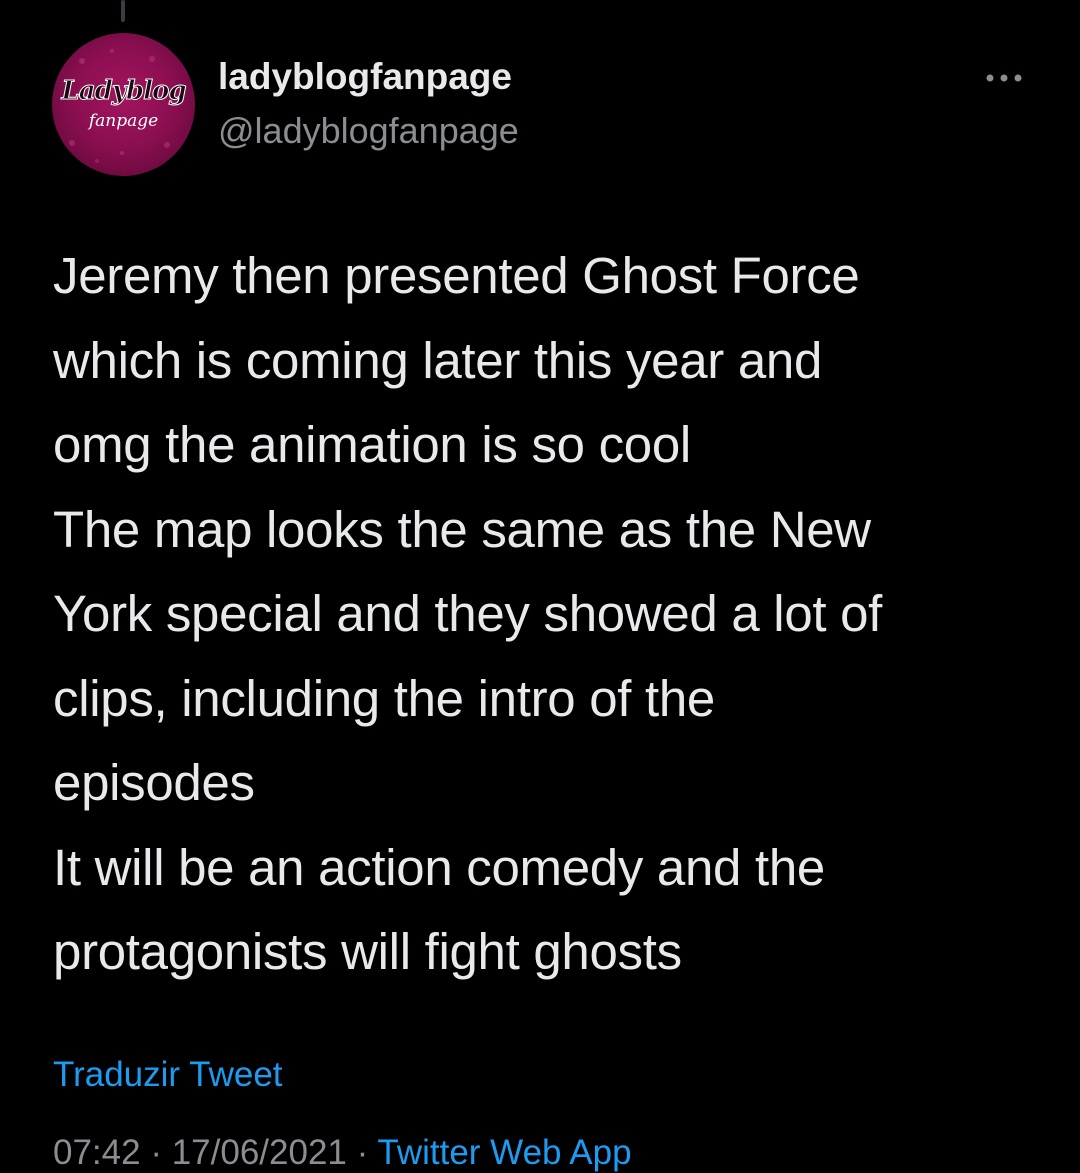  I want to click on tweet-time: 07:42, so click(97, 1152).